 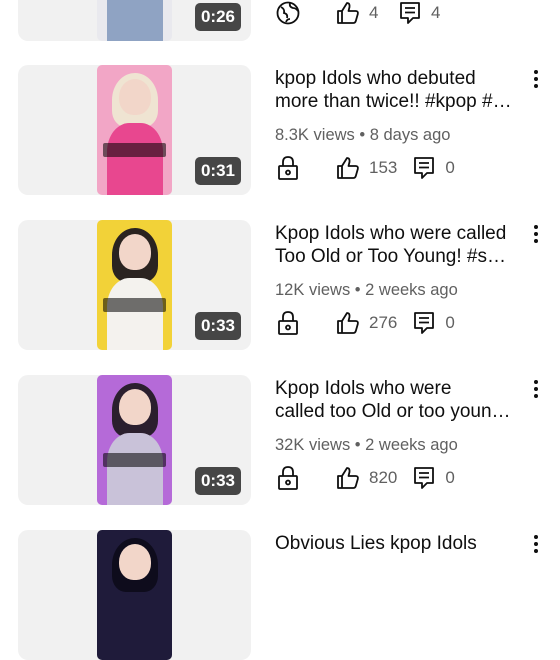 What do you see at coordinates (374, 12) in the screenshot?
I see `like-count: 4` at bounding box center [374, 12].